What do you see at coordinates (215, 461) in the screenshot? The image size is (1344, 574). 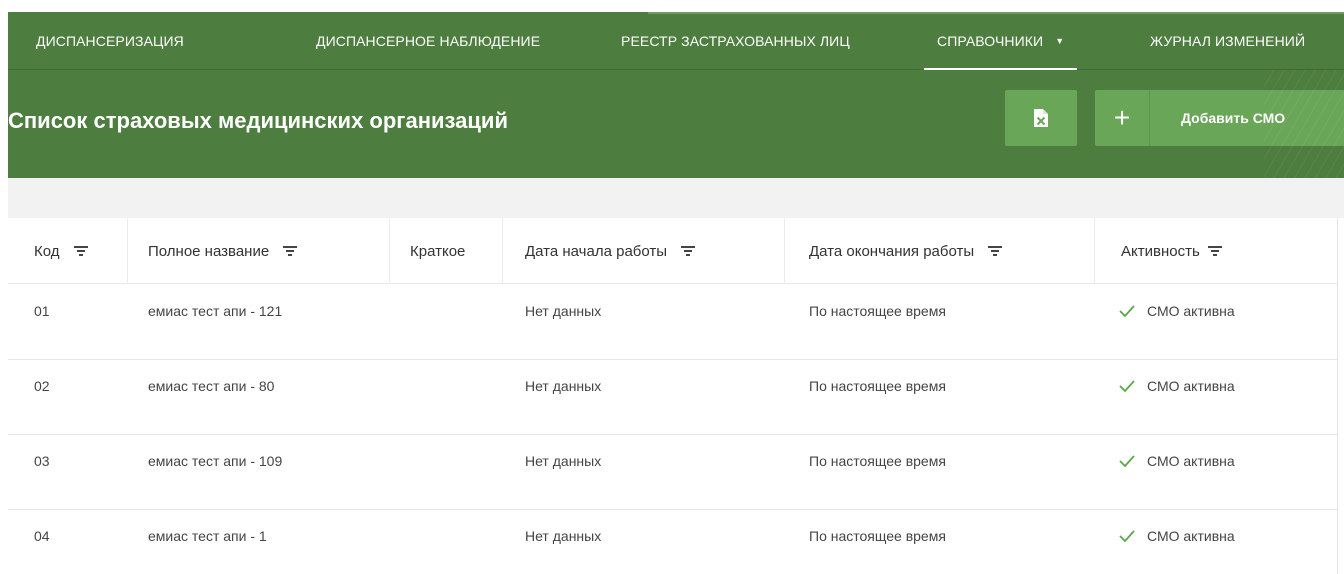 I see `cell-full-name: емиас тест апи - 109` at bounding box center [215, 461].